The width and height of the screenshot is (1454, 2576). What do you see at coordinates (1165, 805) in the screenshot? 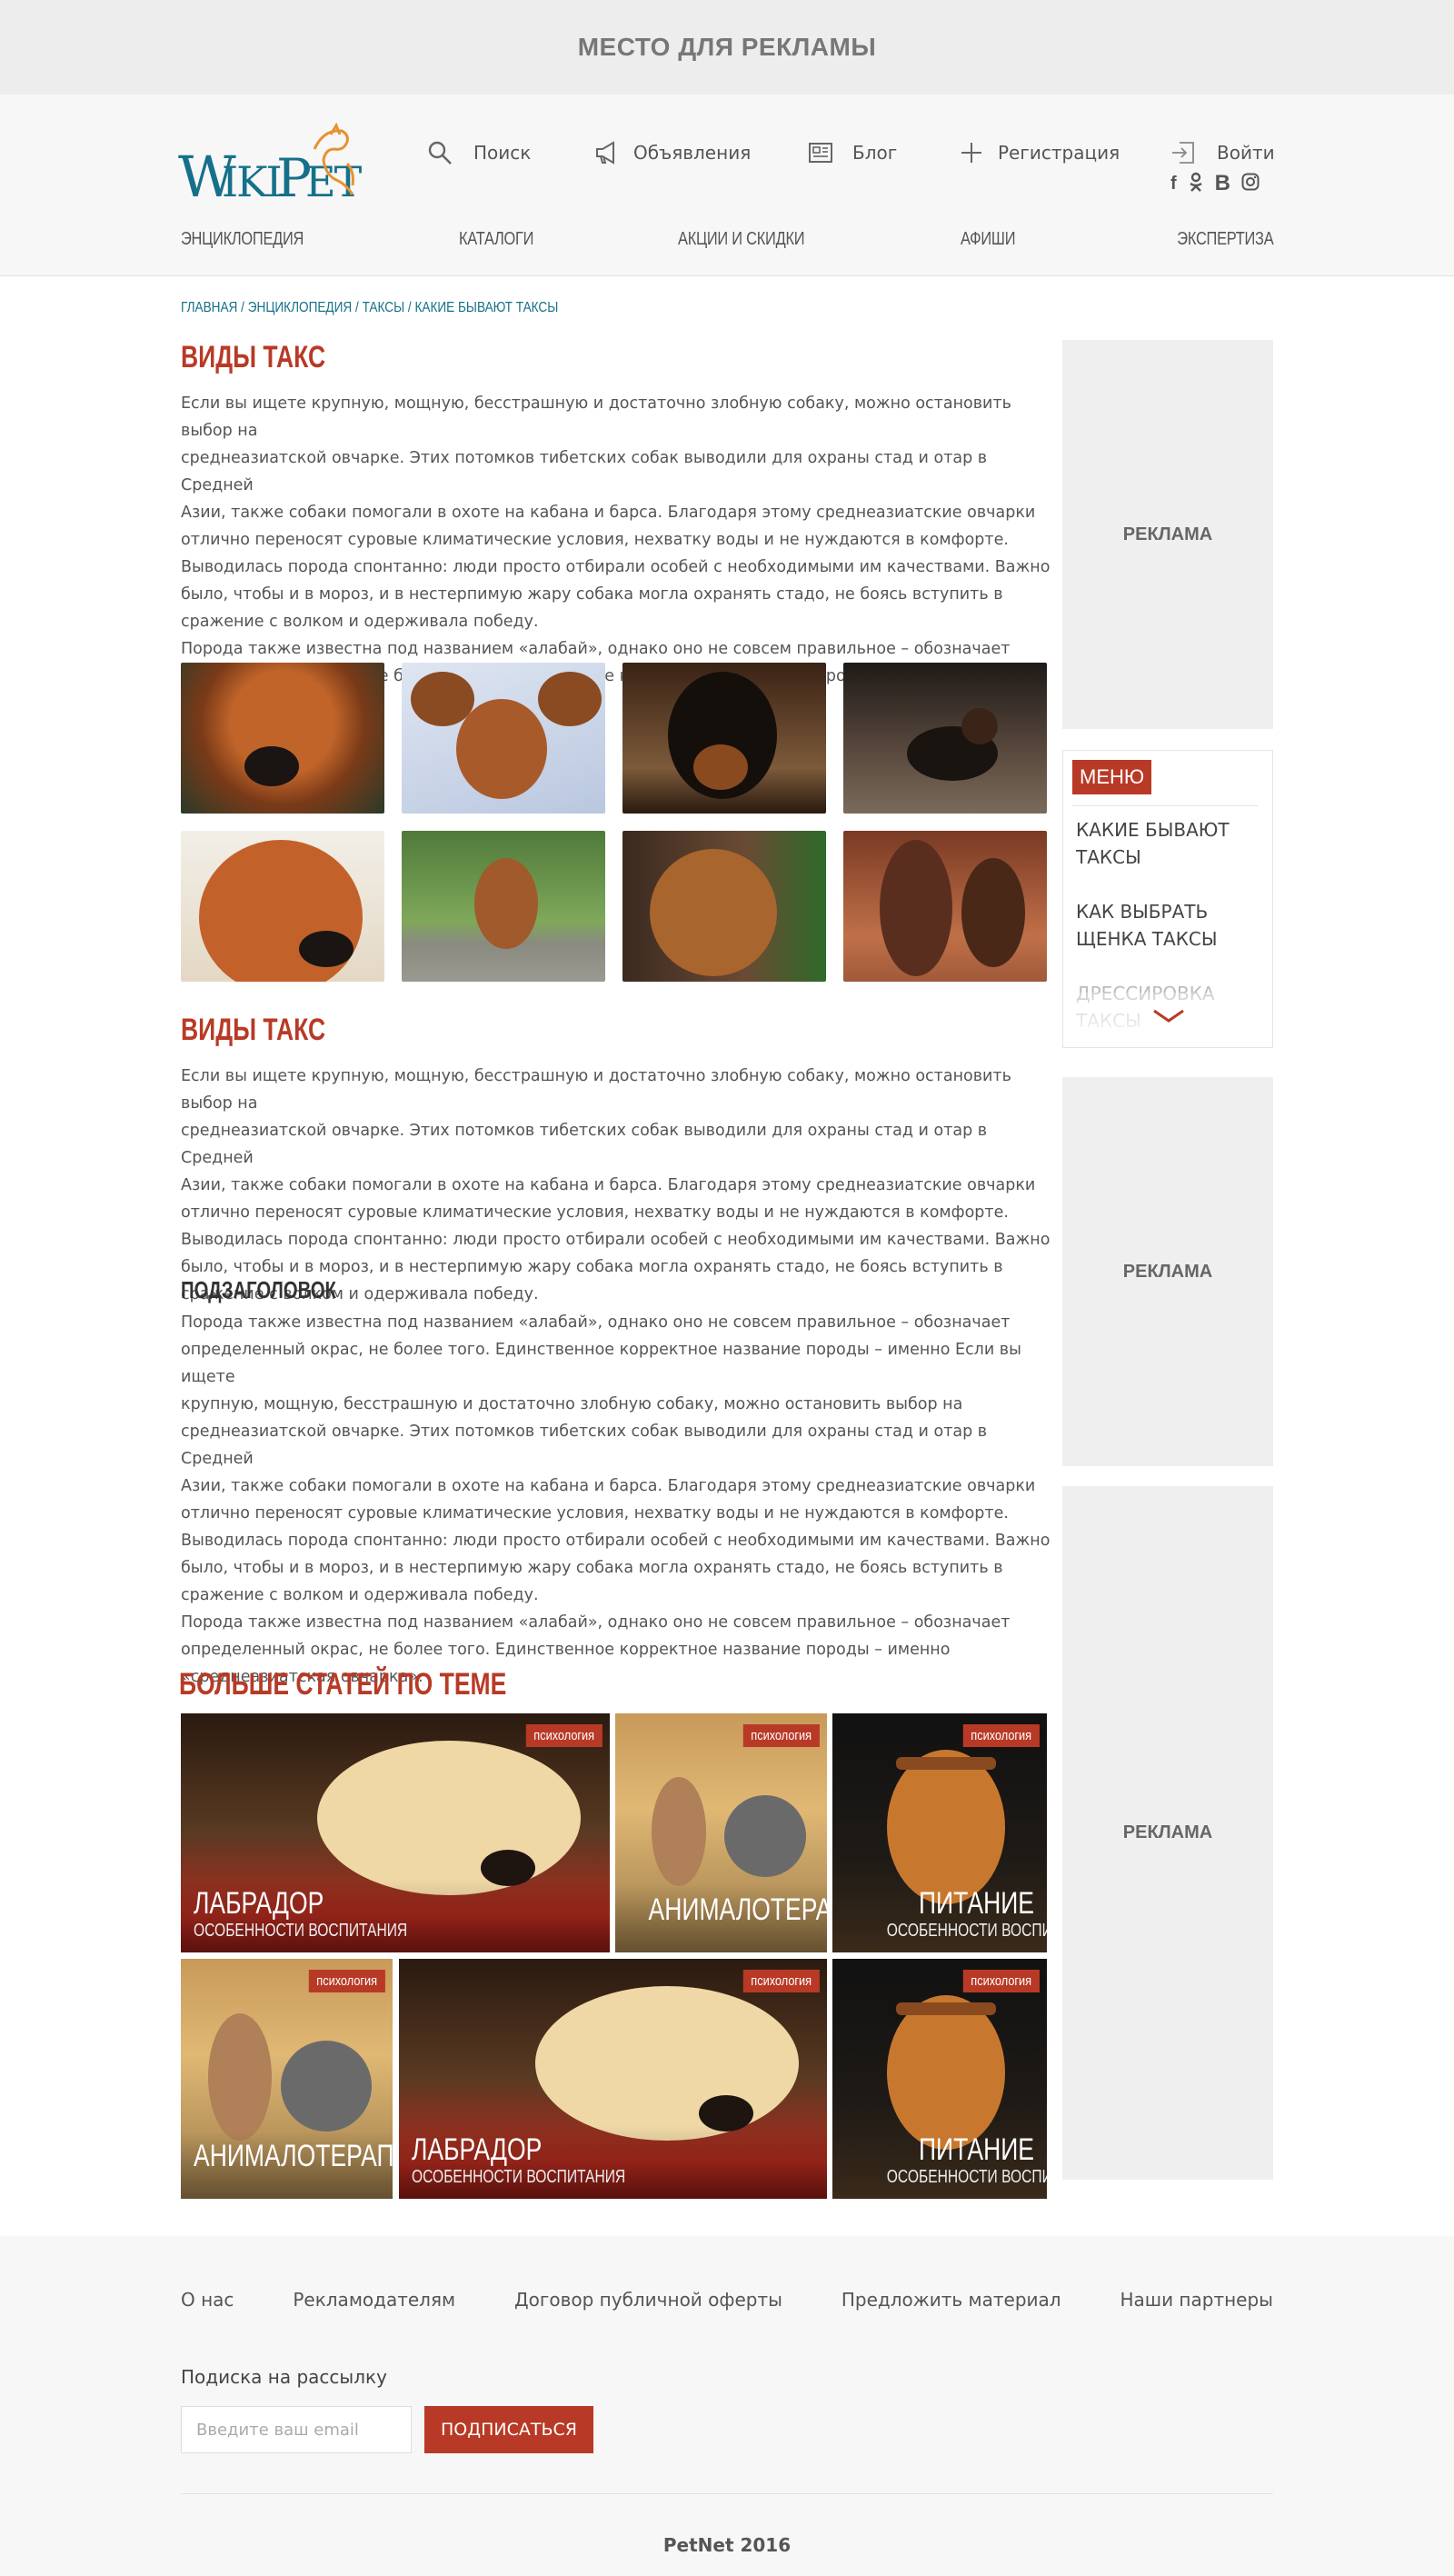
I see `menu-divider` at bounding box center [1165, 805].